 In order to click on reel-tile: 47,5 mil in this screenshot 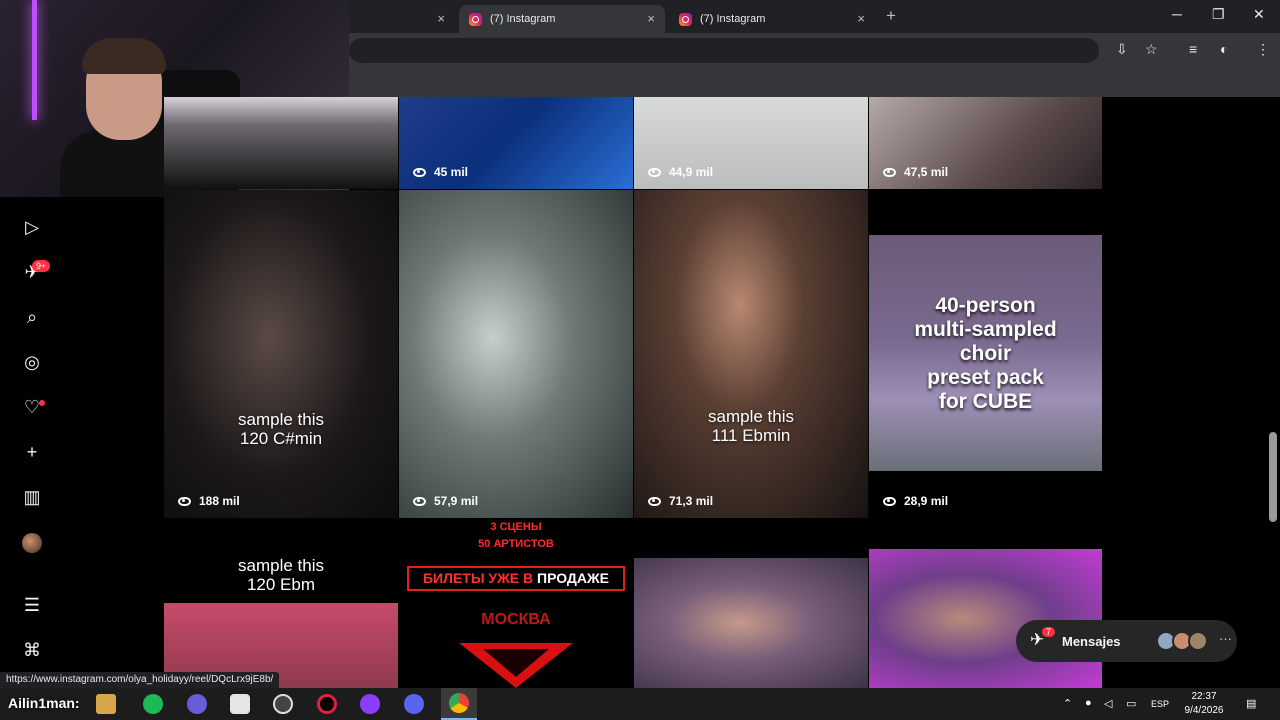, I will do `click(985, 143)`.